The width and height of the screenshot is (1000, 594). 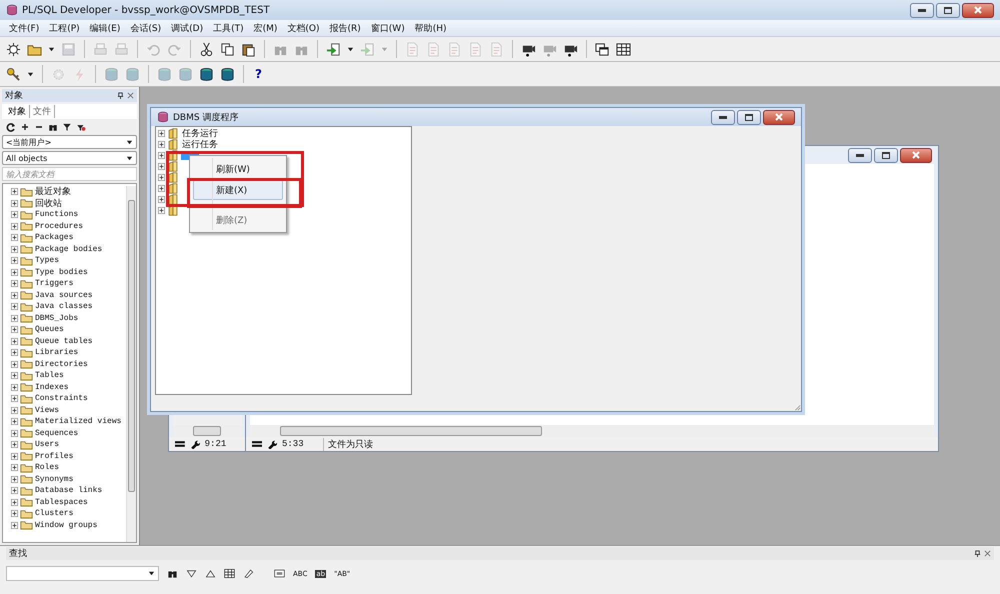 What do you see at coordinates (11, 127) in the screenshot?
I see `refresh-icon` at bounding box center [11, 127].